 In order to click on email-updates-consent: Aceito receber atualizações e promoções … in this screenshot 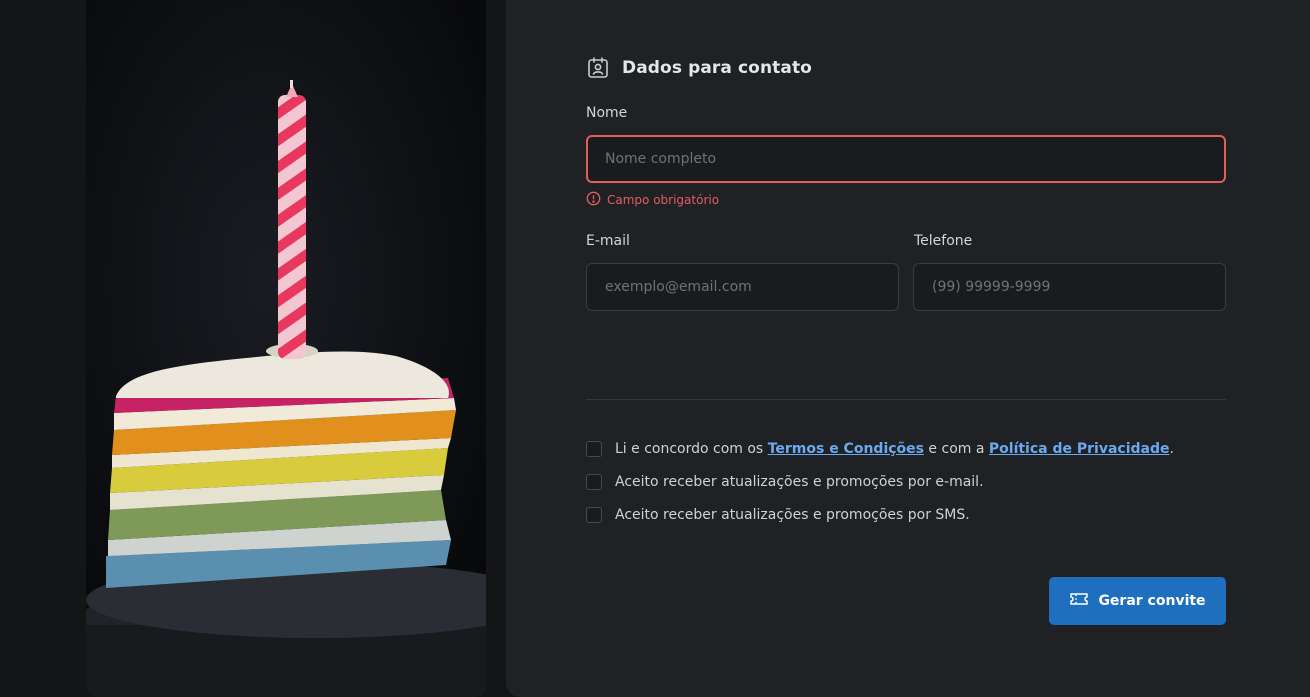, I will do `click(785, 482)`.